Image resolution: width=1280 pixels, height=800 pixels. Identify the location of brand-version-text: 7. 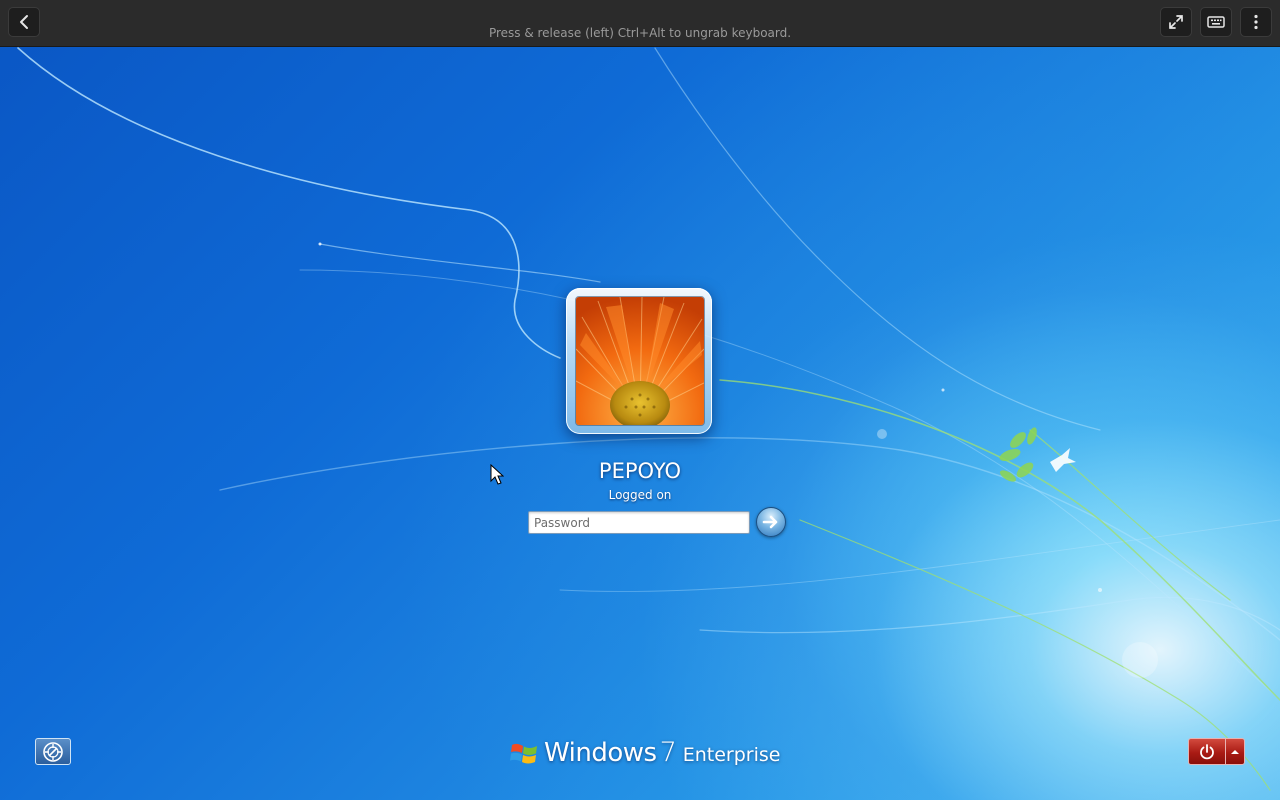
(668, 752).